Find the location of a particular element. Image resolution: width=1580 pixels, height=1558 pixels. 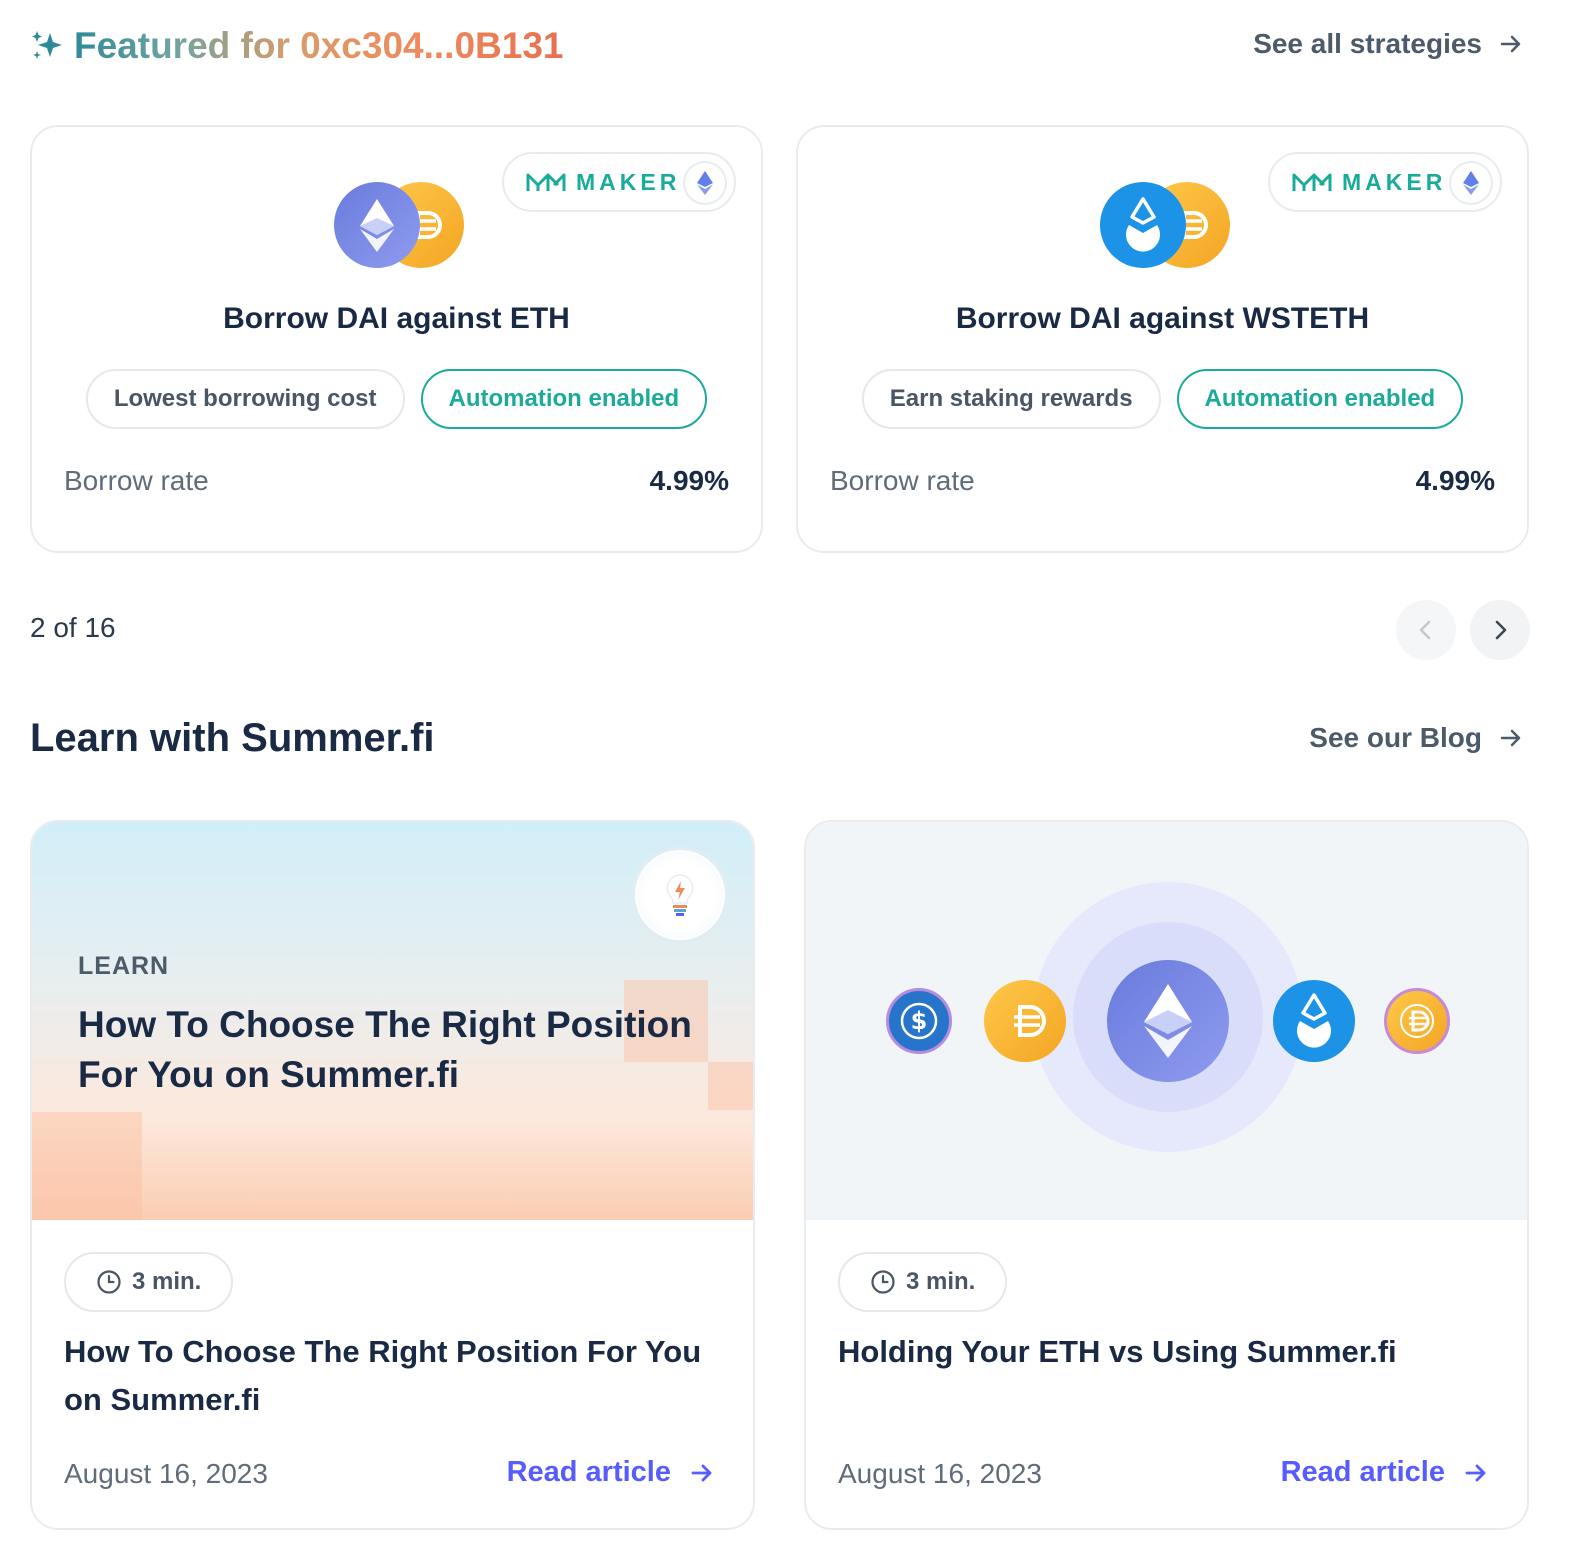

see-all-strategies-label: See all strategies is located at coordinates (1367, 43).